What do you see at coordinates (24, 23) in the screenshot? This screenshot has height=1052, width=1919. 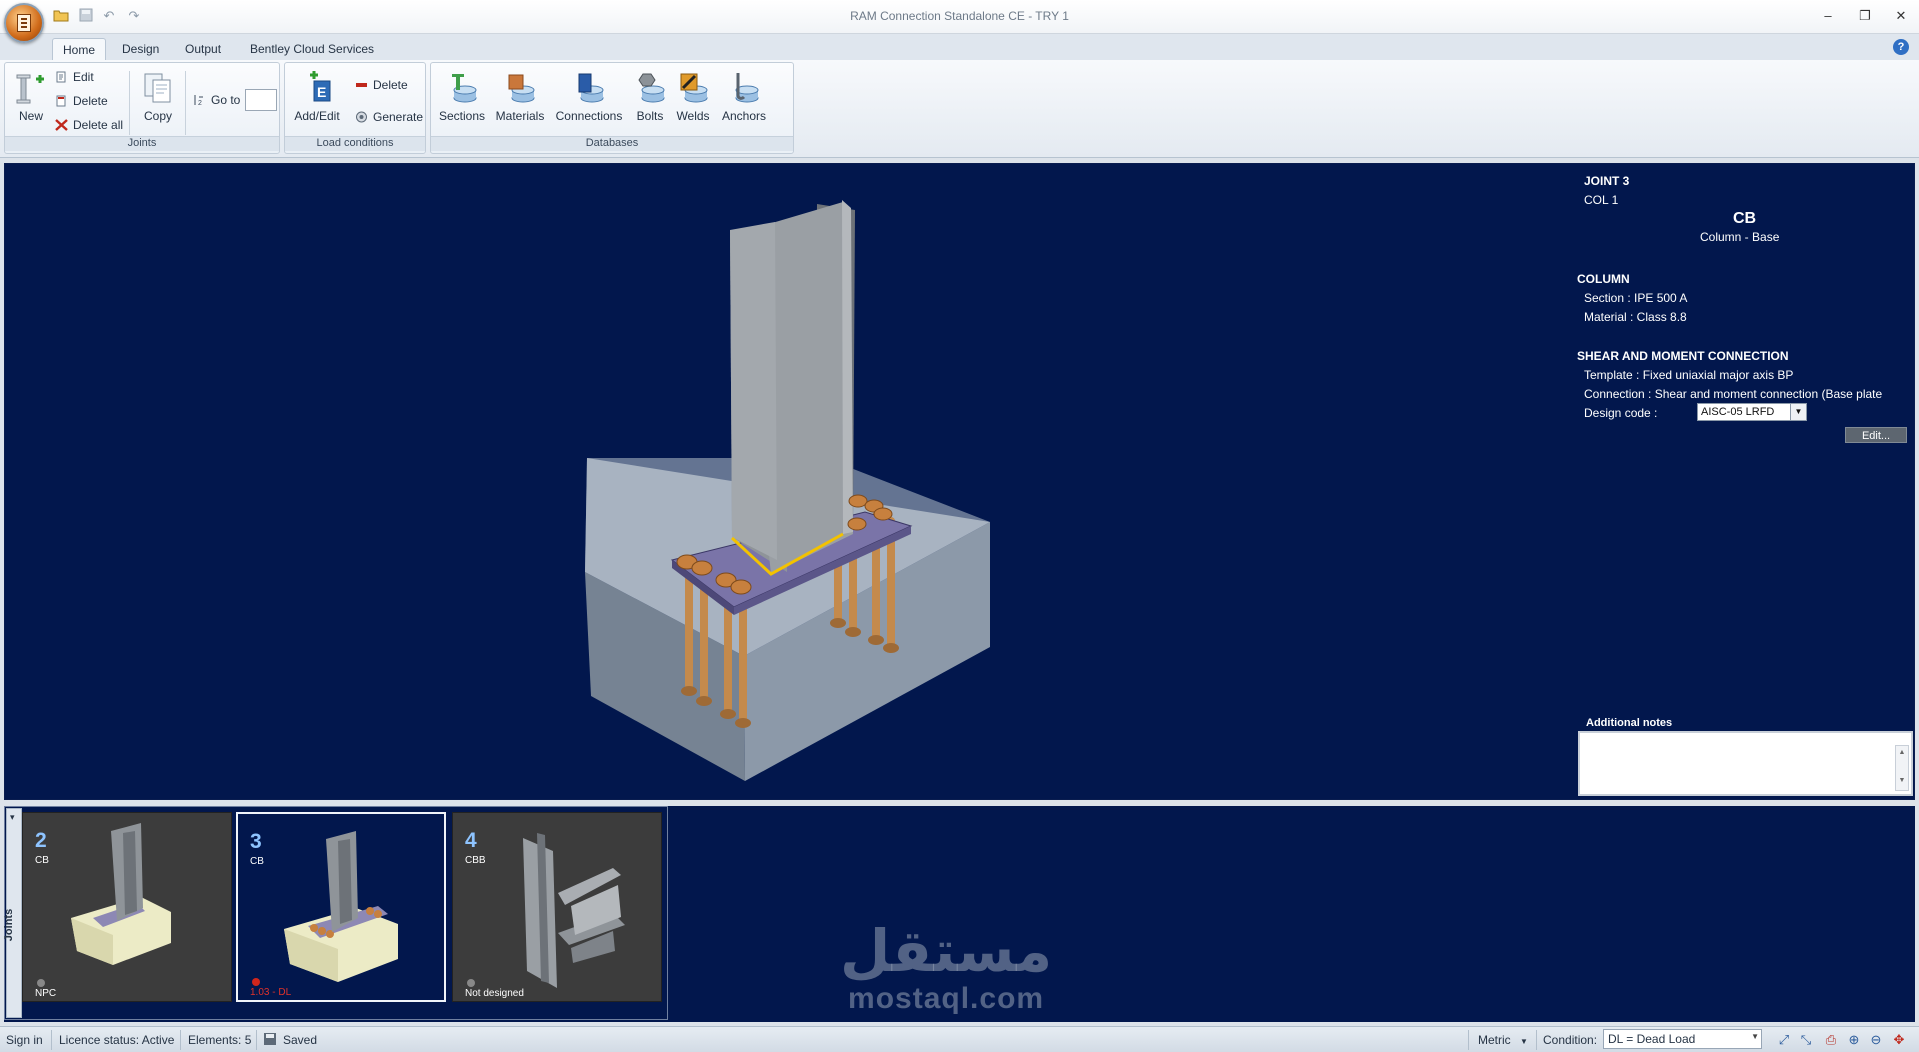 I see `application-menu-button` at bounding box center [24, 23].